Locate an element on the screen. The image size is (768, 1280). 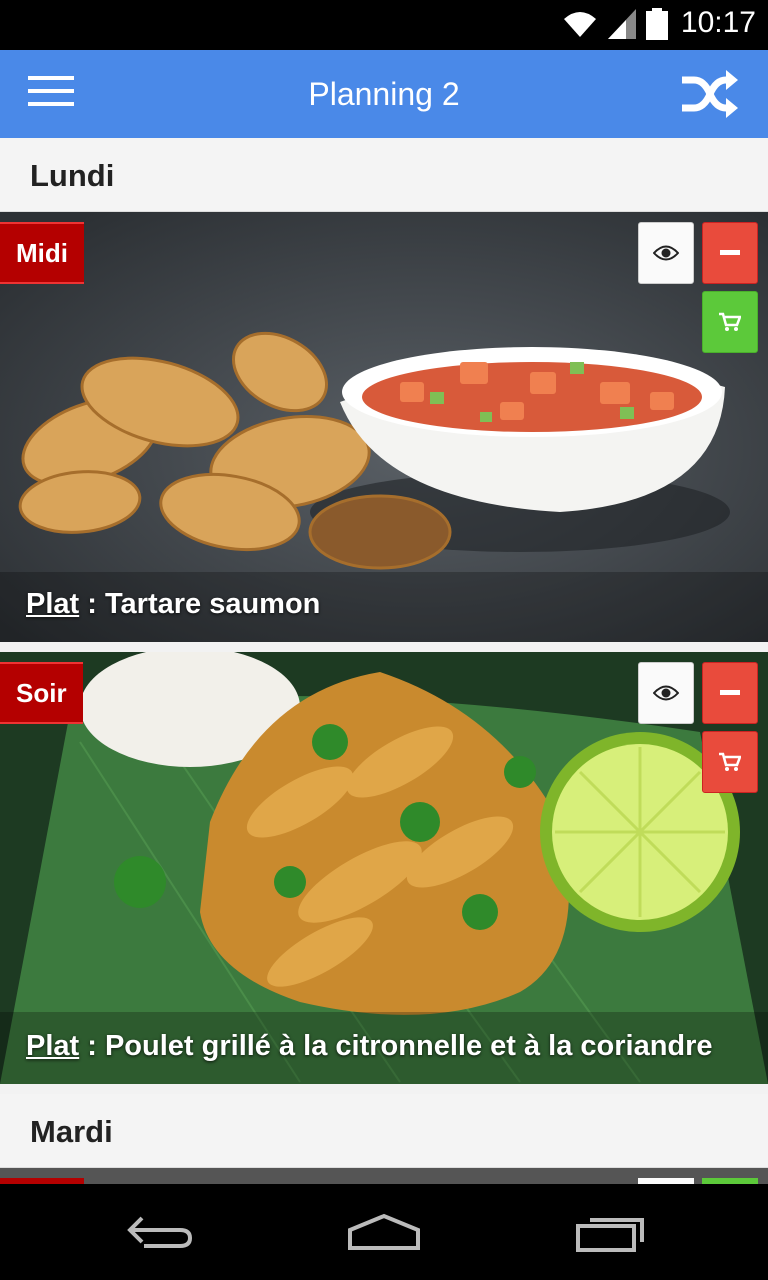
day-header-mardi: Mardi is located at coordinates (384, 1131).